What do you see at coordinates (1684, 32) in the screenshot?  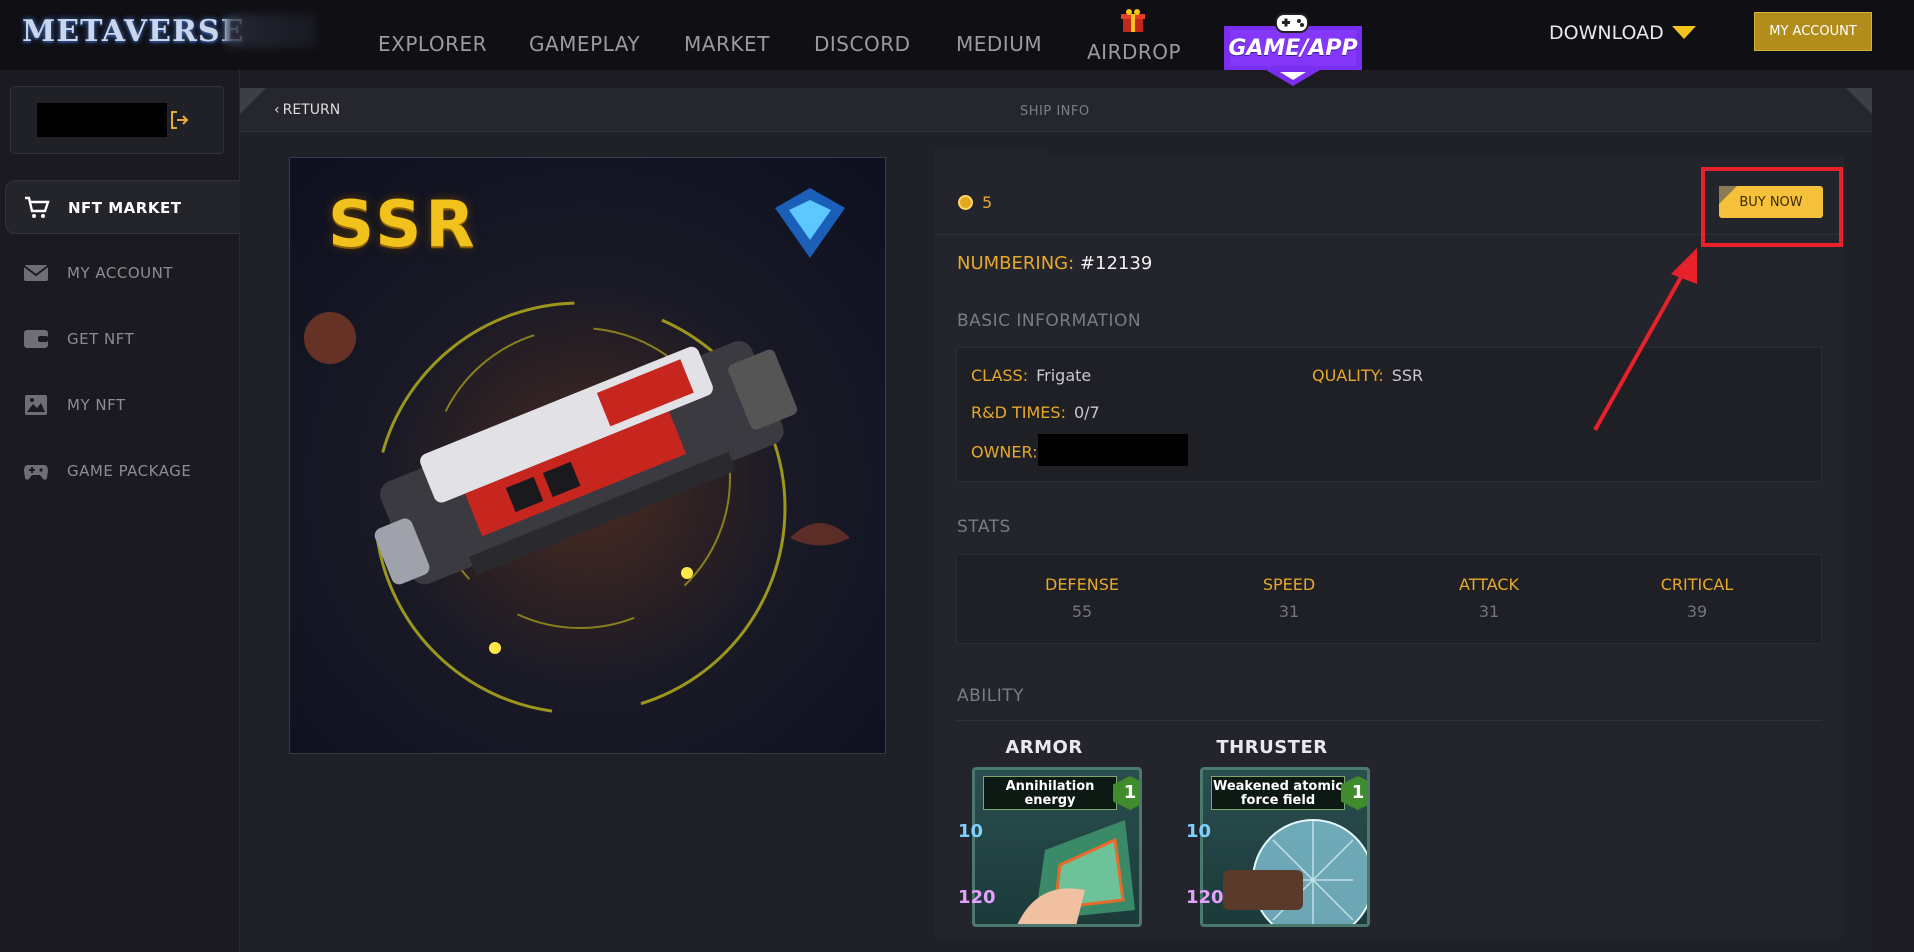 I see `chevron-down-icon` at bounding box center [1684, 32].